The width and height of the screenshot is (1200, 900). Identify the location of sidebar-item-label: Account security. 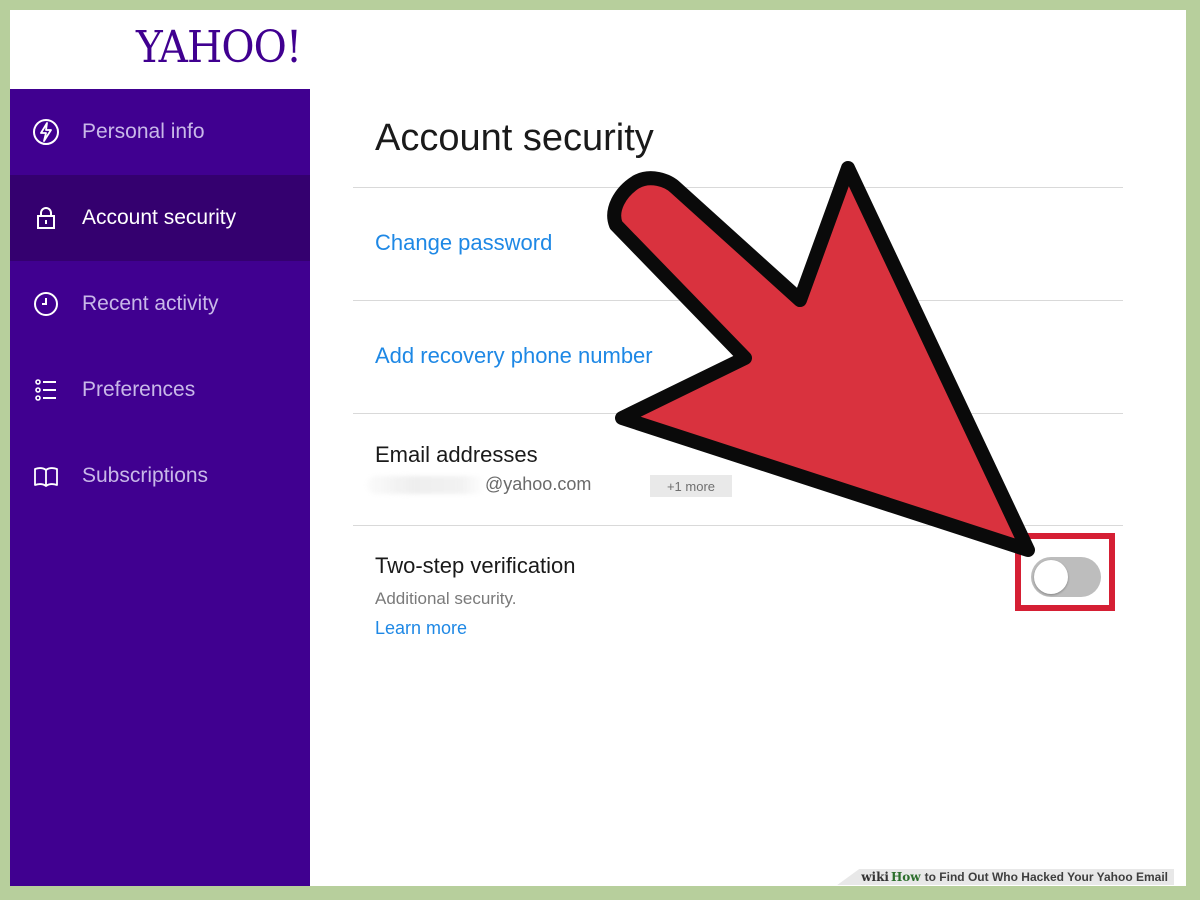
(159, 217).